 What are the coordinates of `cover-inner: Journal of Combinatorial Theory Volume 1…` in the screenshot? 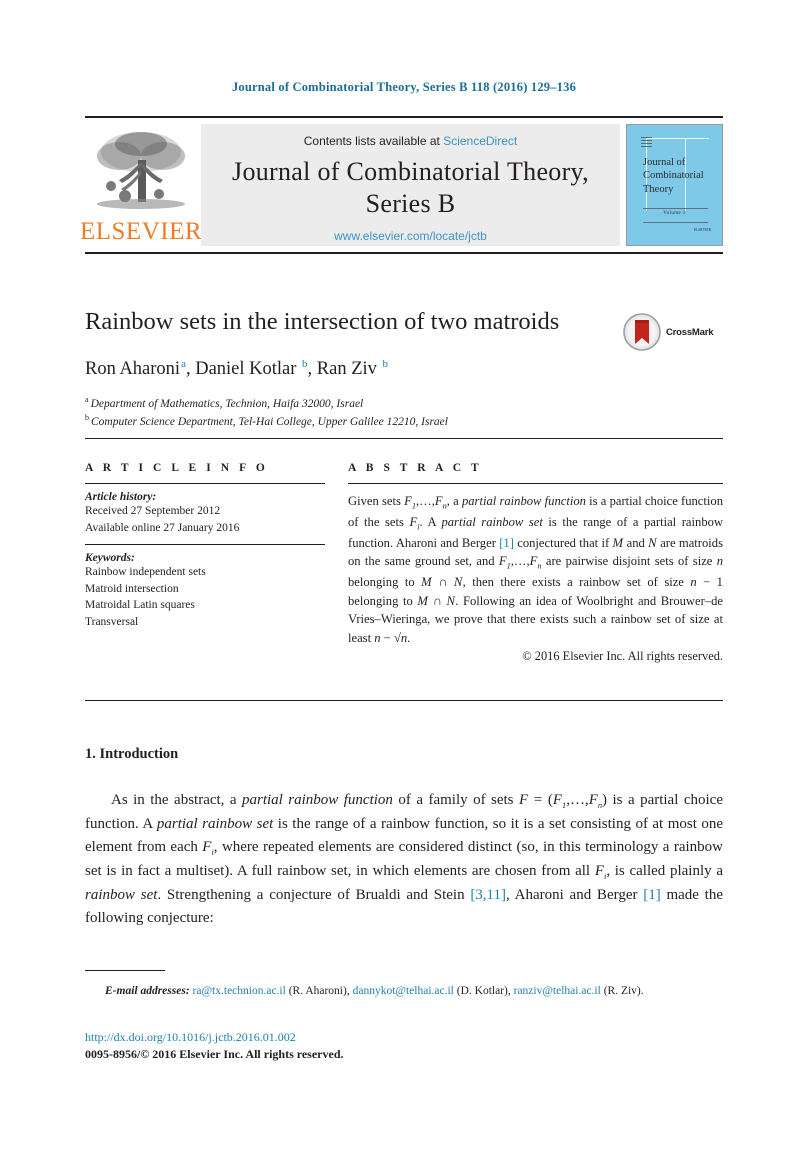 It's located at (674, 185).